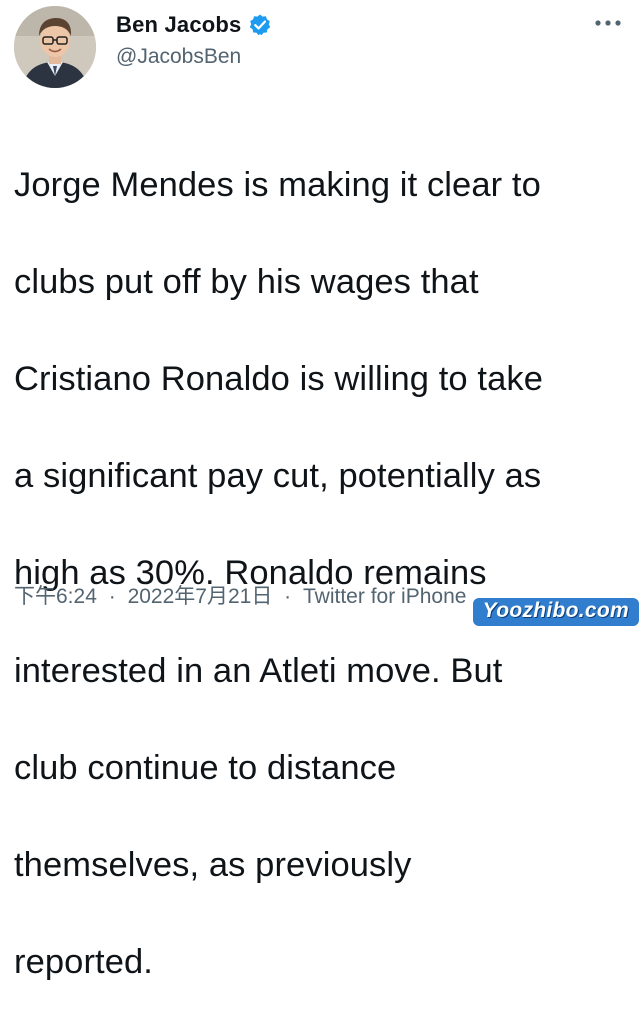 The height and width of the screenshot is (1035, 641). I want to click on tweet-text-line: Cristiano Ronaldo is willing to take, so click(279, 378).